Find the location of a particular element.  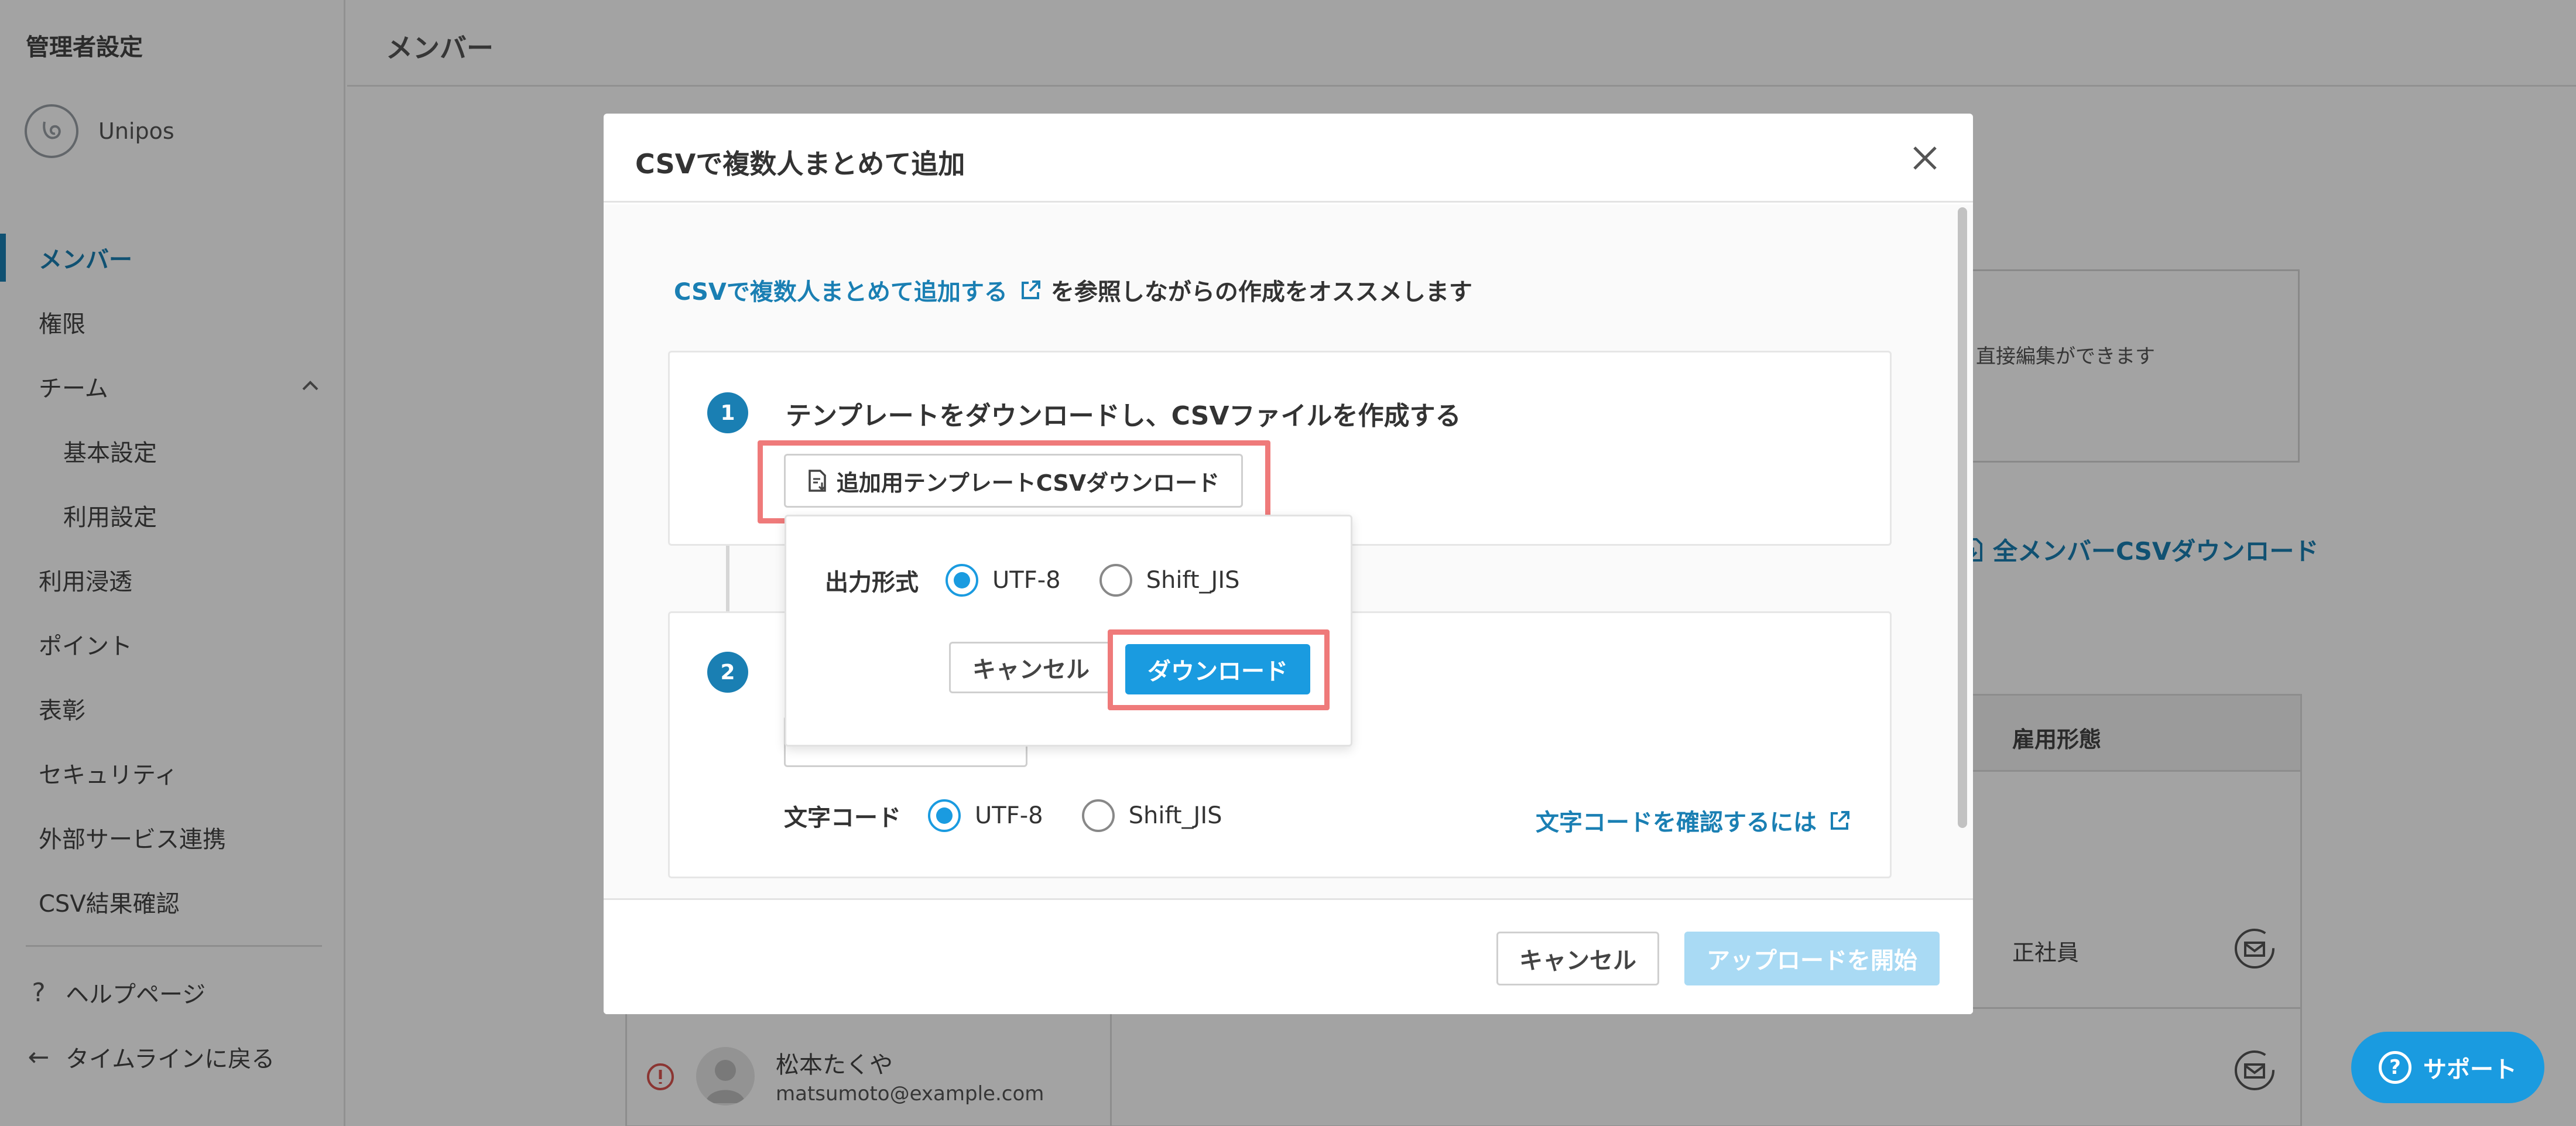

highlight-download-button is located at coordinates (1219, 669).